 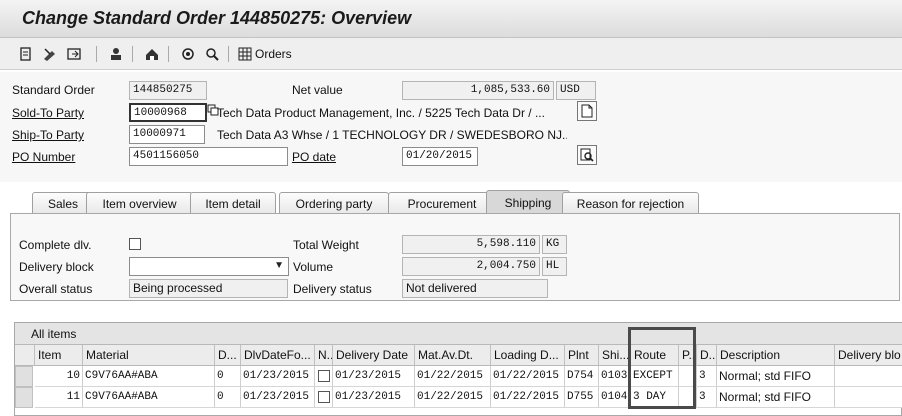 I want to click on table-cell-shi: 0104, so click(x=615, y=397).